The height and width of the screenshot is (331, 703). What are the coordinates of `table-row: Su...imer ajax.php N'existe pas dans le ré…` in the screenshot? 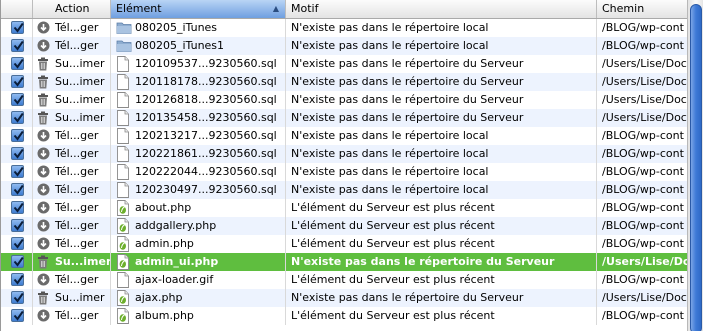 It's located at (344, 298).